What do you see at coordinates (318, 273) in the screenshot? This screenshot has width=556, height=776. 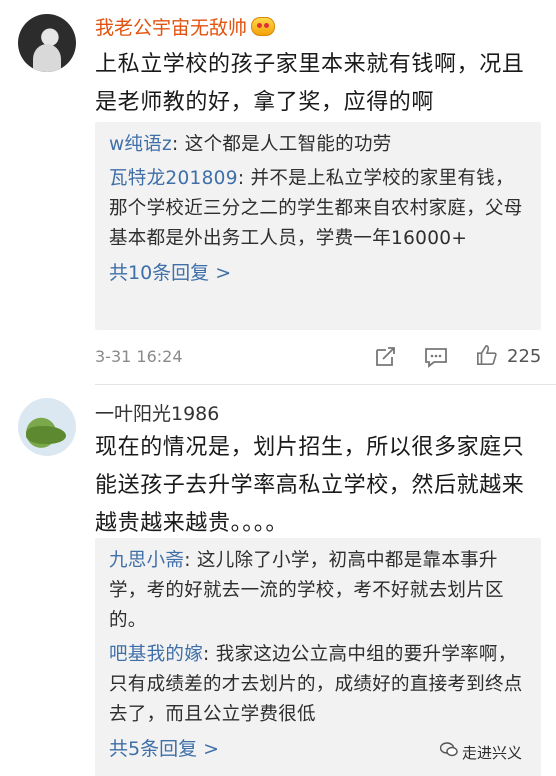 I see `more-replies-link: 共10条回复 >` at bounding box center [318, 273].